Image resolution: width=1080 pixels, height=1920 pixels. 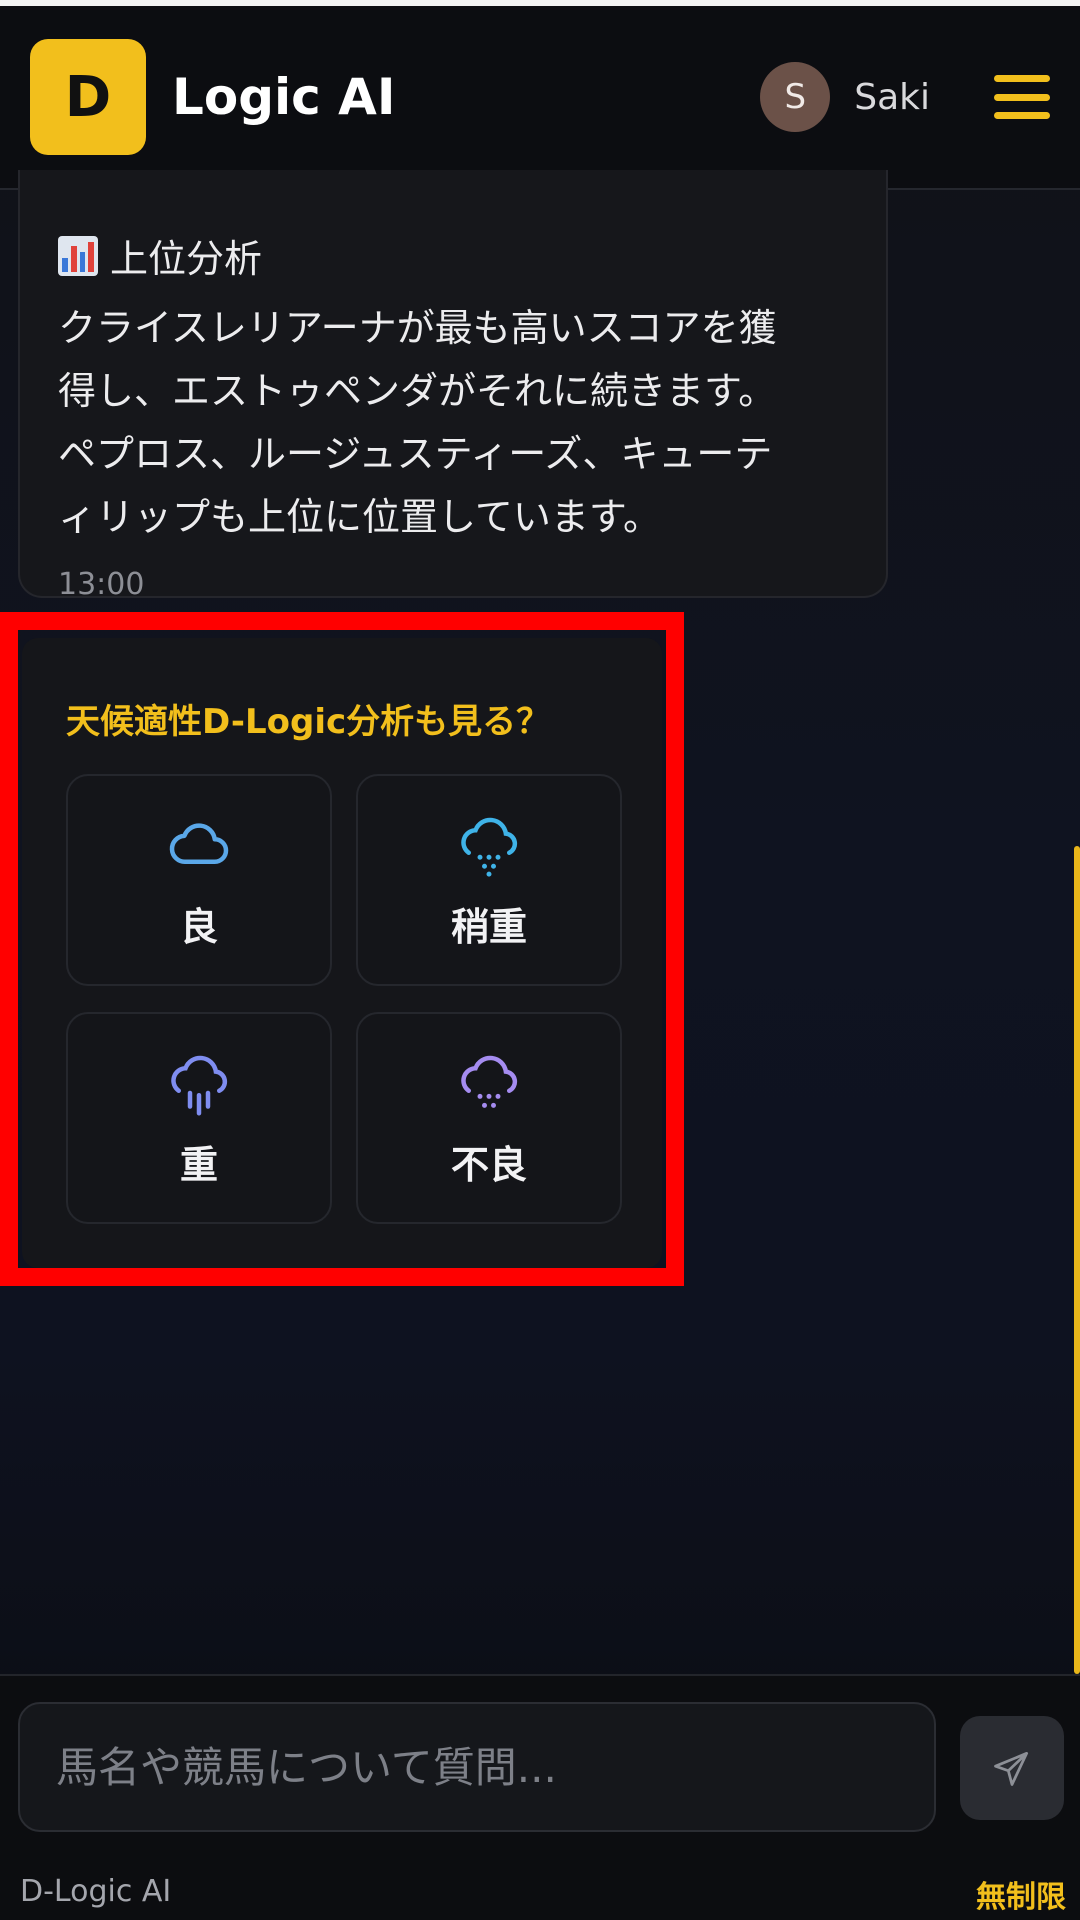 What do you see at coordinates (415, 454) in the screenshot?
I see `message-line: ペプロス、ルージュスティーズ、キューテ` at bounding box center [415, 454].